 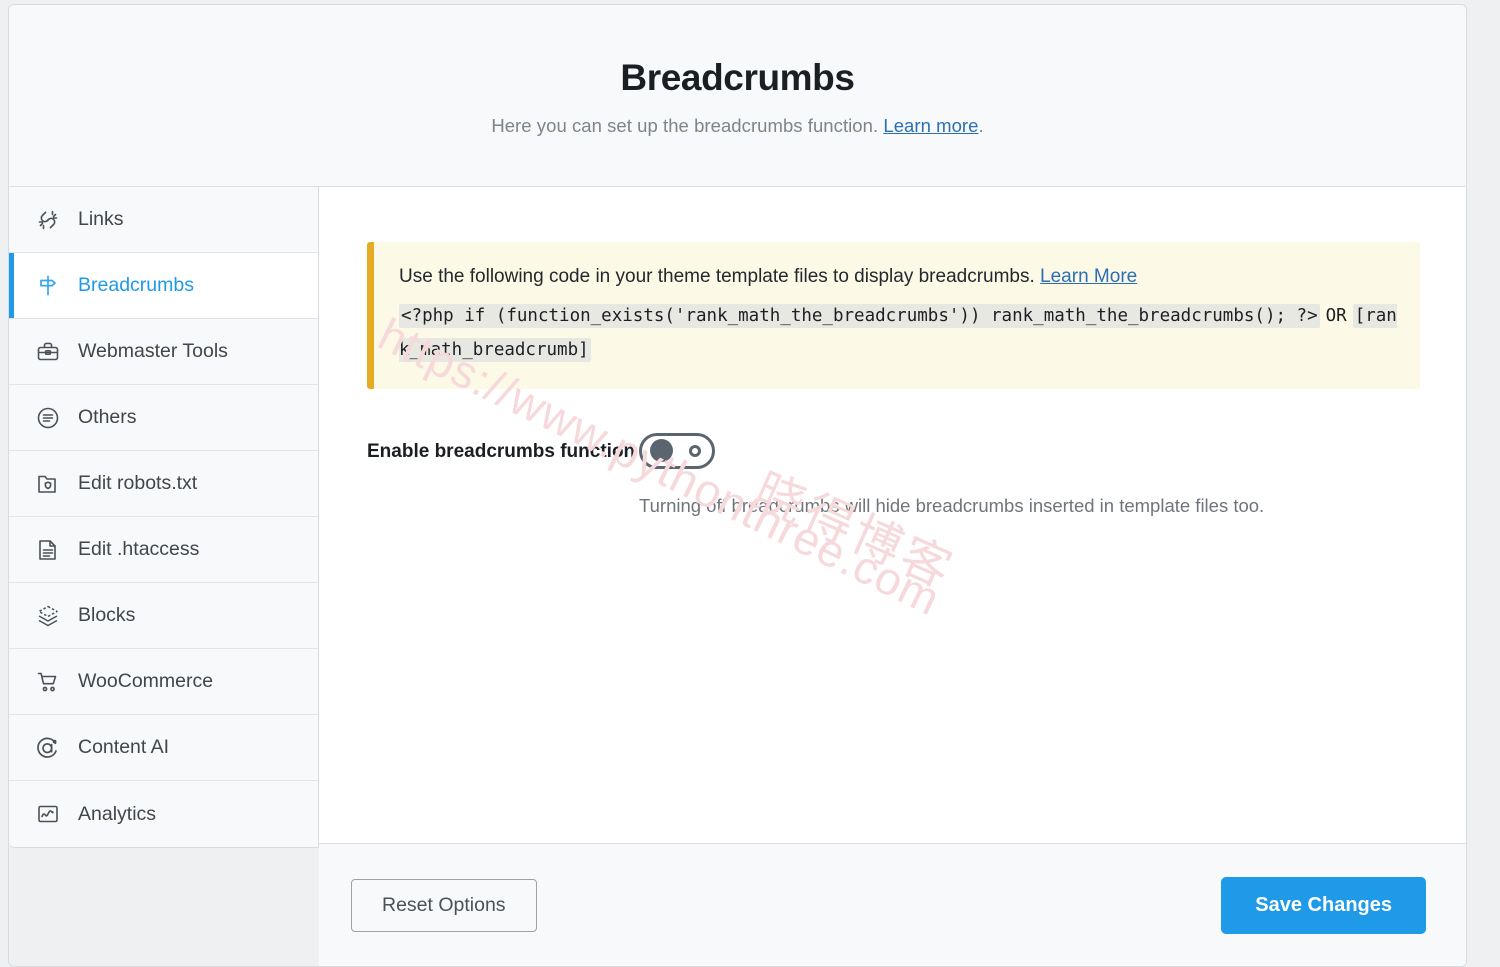 What do you see at coordinates (138, 483) in the screenshot?
I see `sidebar-item-label: Edit robots.txt` at bounding box center [138, 483].